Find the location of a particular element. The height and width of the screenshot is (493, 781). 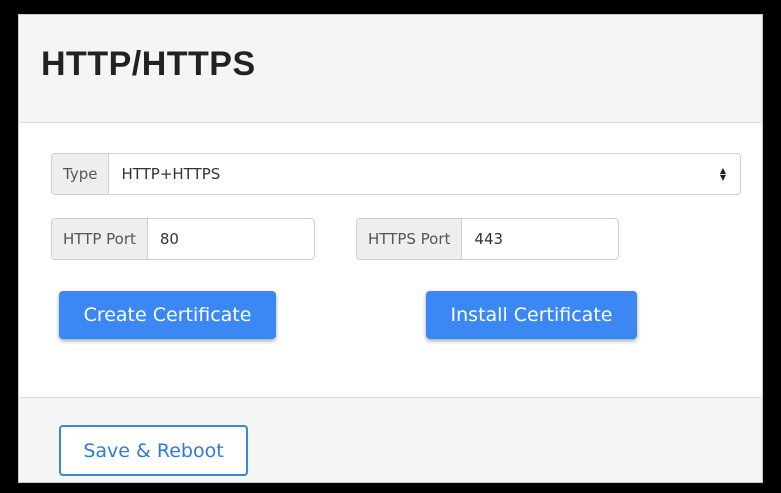

type-label: Type is located at coordinates (81, 174).